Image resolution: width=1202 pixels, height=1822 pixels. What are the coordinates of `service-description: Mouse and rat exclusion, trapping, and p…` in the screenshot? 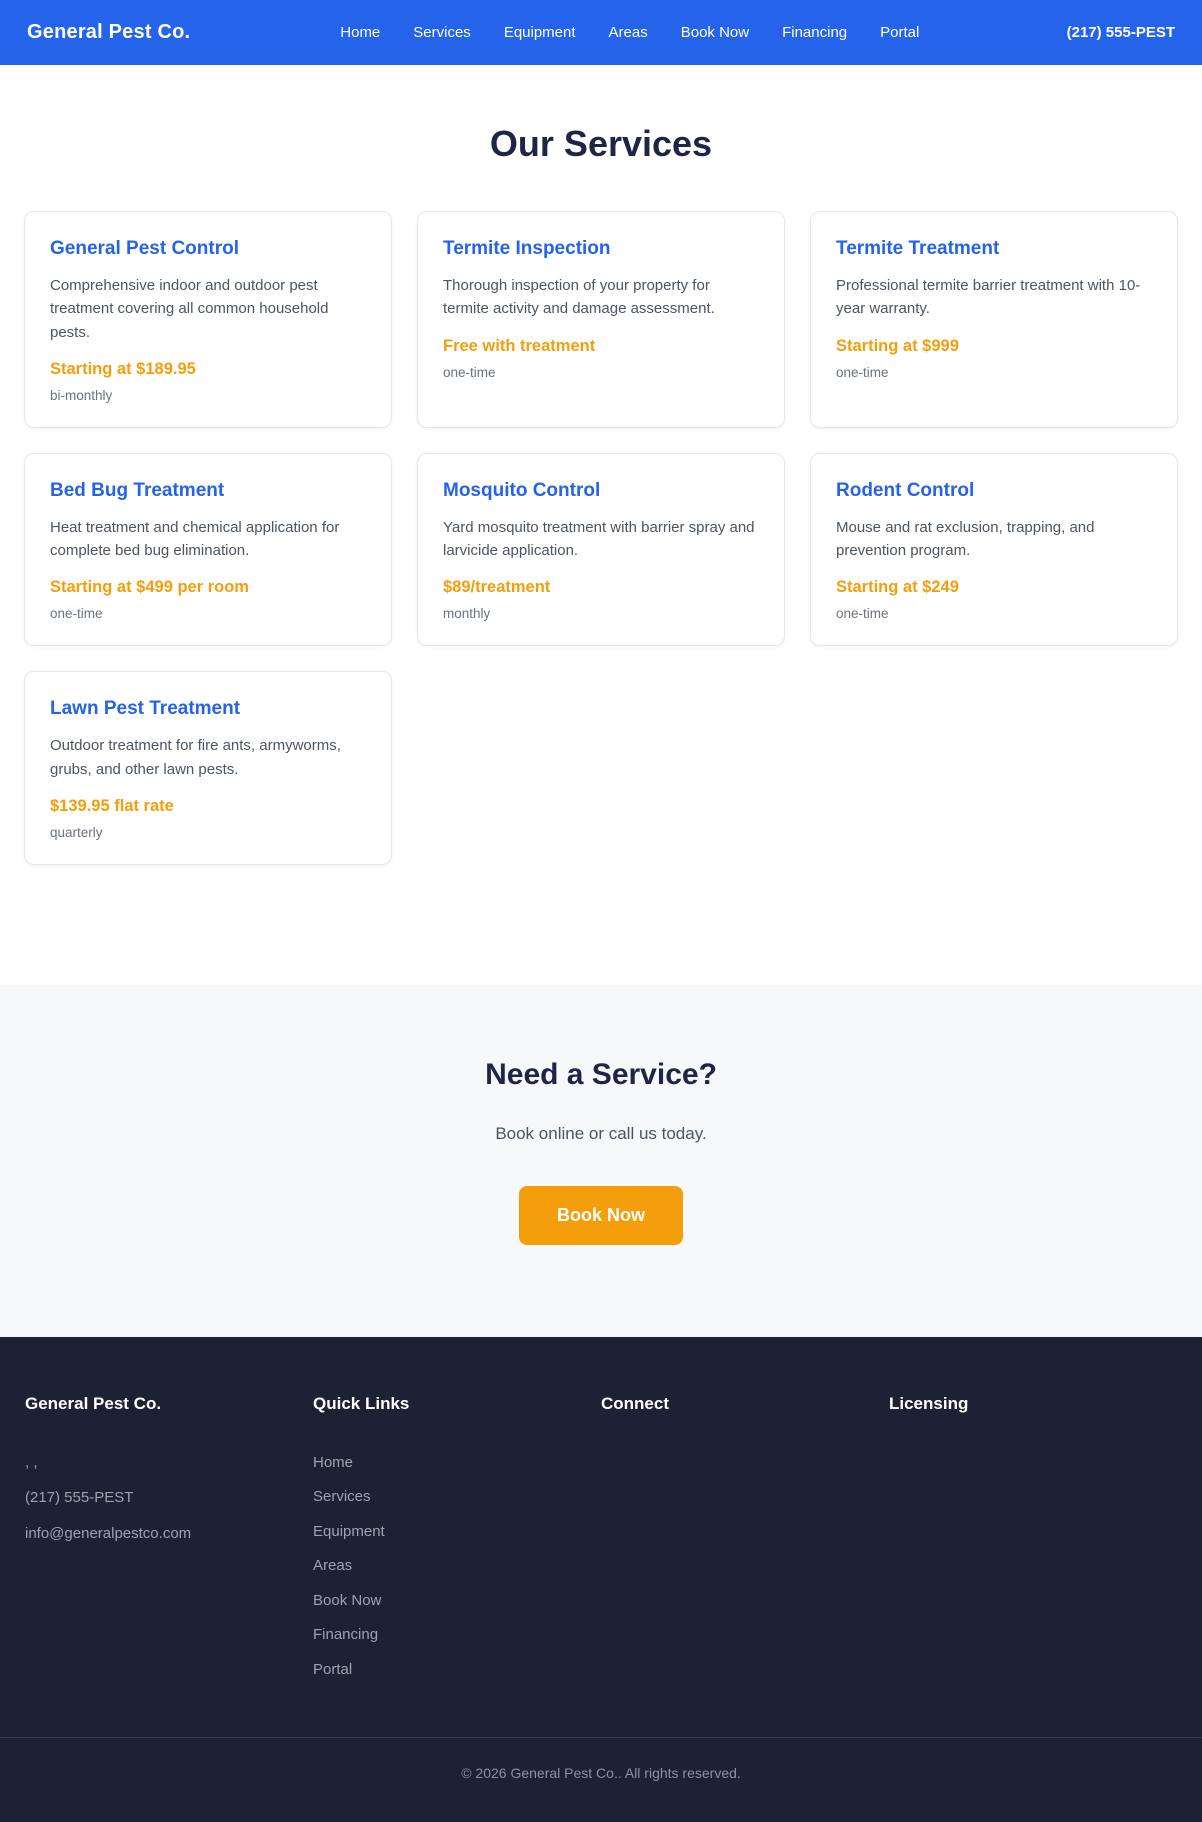 It's located at (965, 538).